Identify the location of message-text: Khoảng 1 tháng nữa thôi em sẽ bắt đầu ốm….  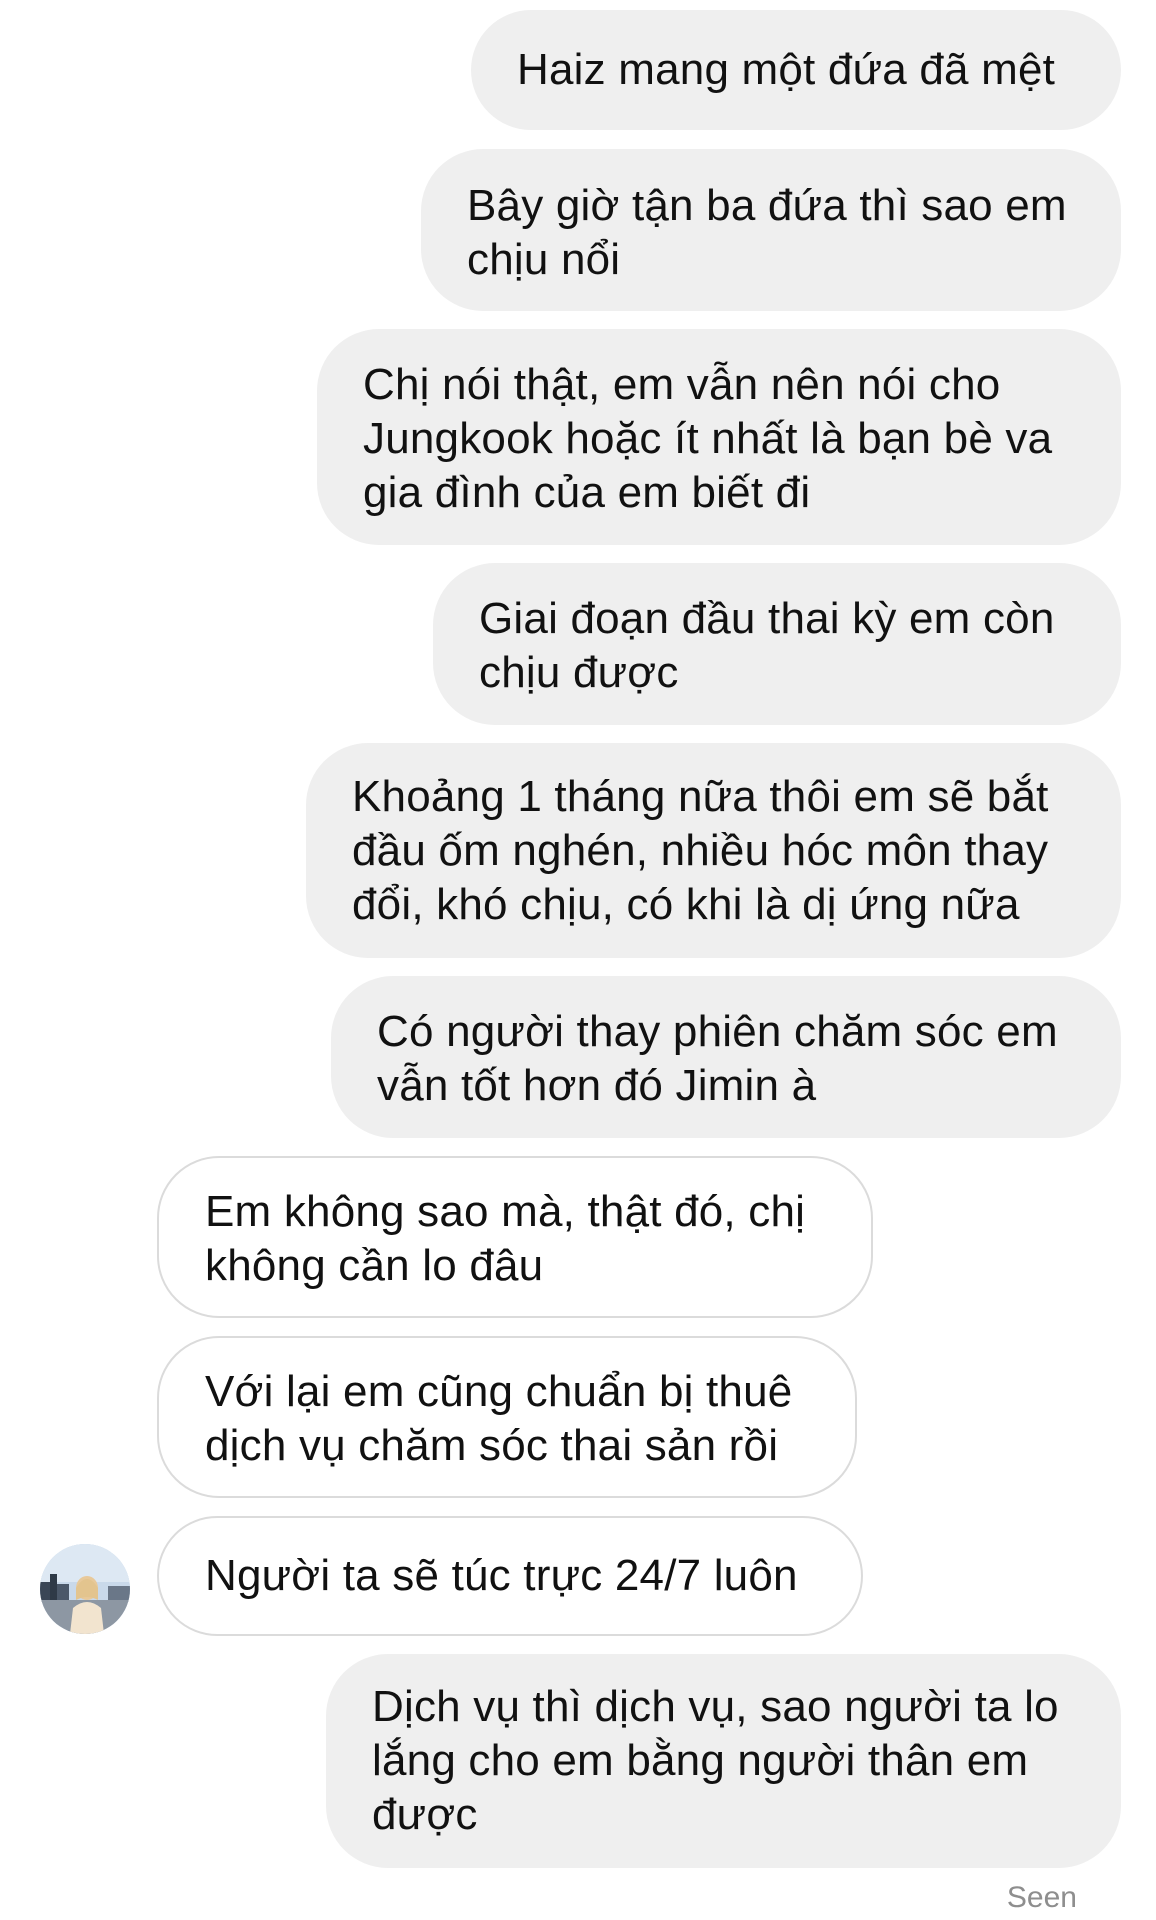
(700, 850).